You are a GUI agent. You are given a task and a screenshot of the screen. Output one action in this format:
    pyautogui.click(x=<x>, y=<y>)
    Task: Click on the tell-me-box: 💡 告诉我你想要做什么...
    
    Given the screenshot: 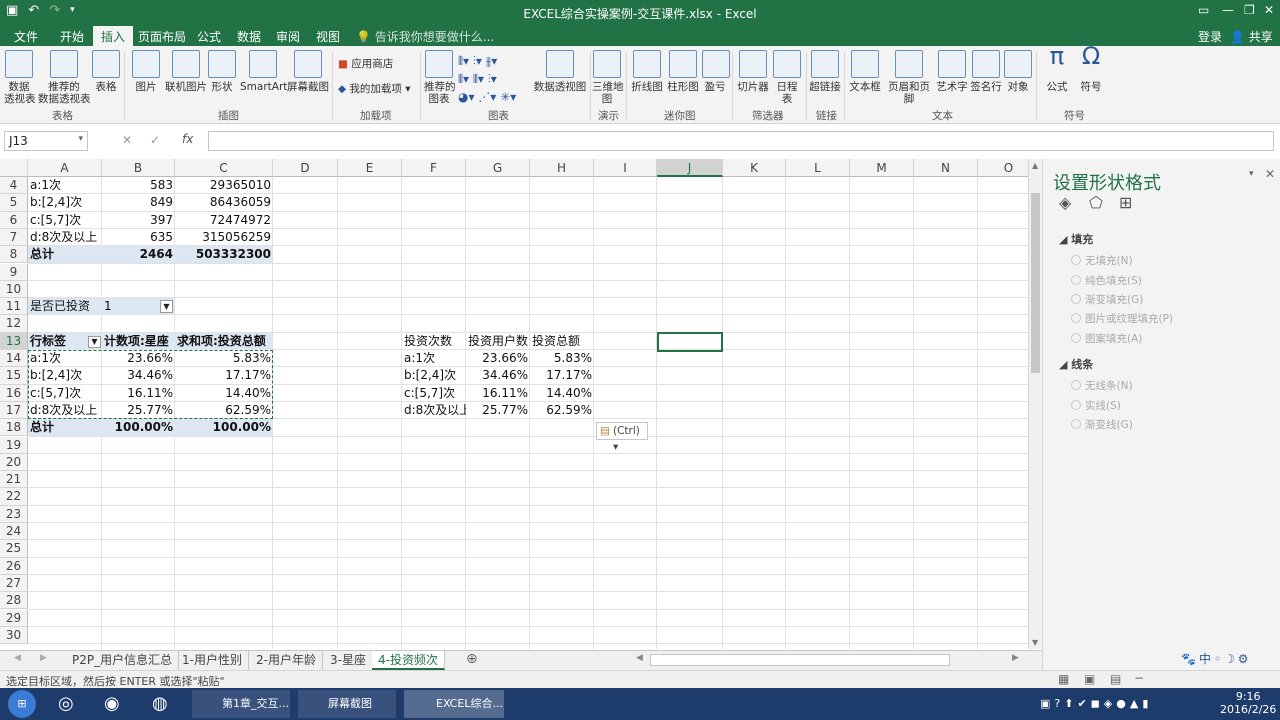 What is the action you would take?
    pyautogui.click(x=425, y=36)
    